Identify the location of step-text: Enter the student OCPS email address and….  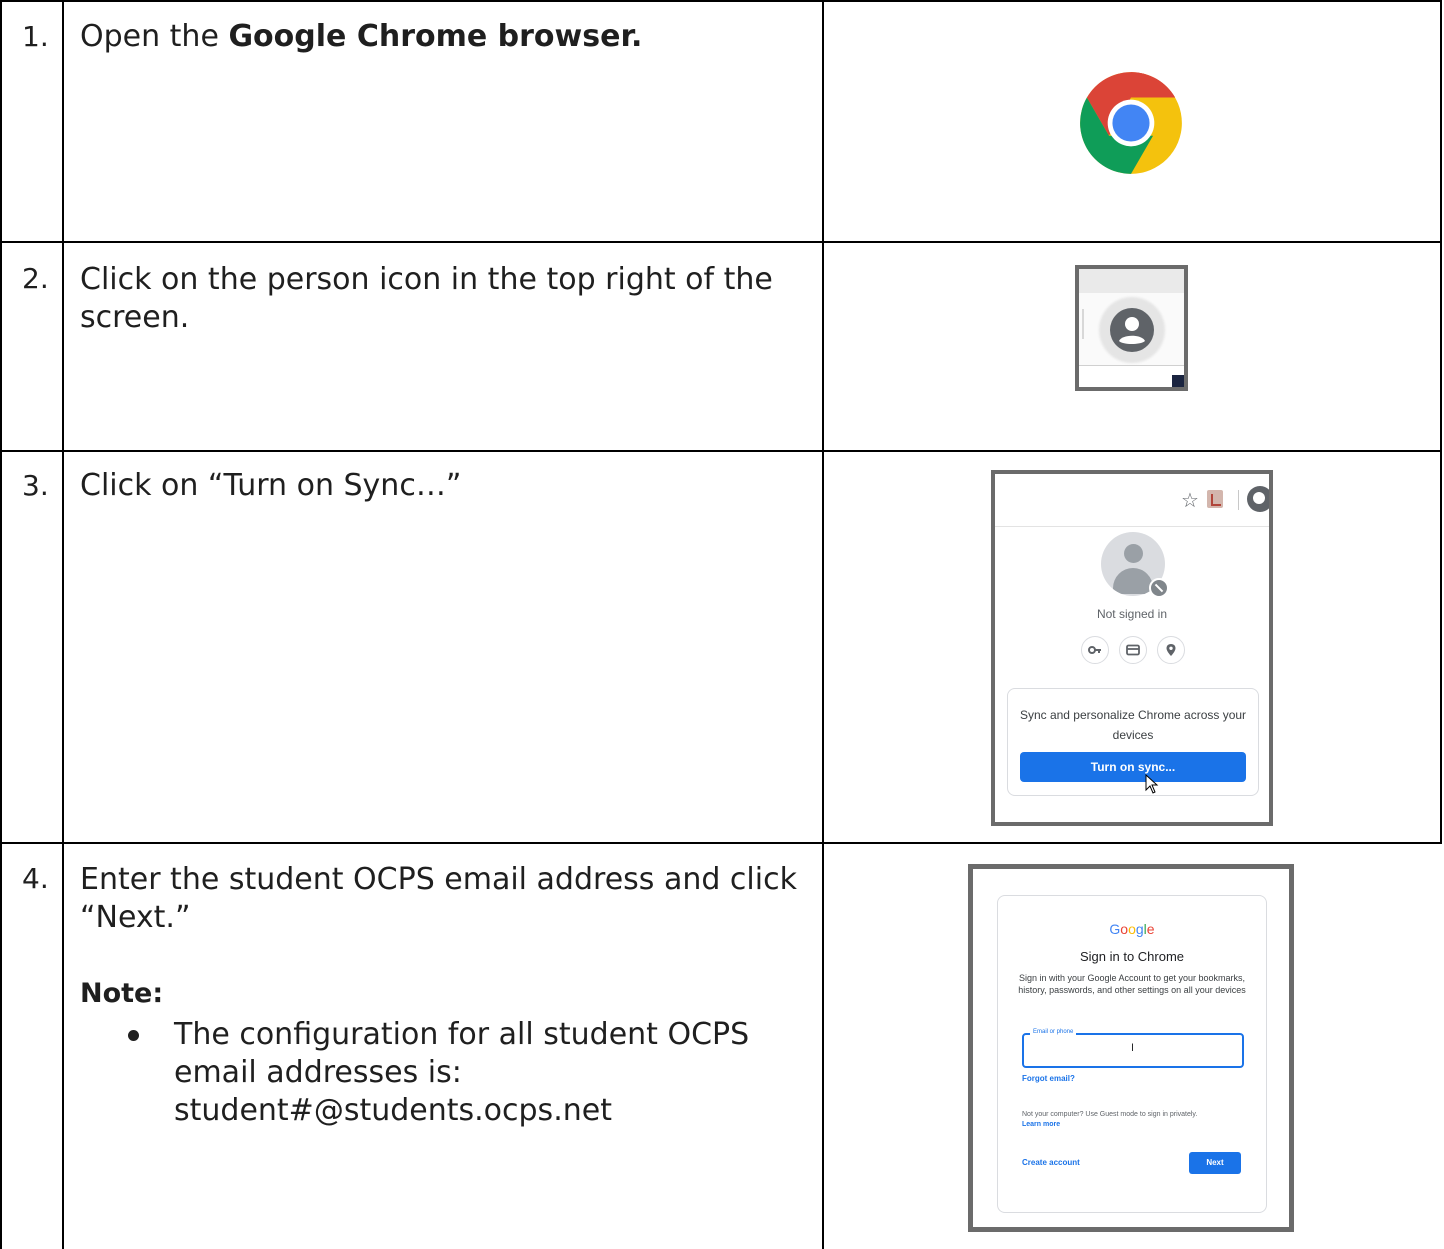
(438, 898).